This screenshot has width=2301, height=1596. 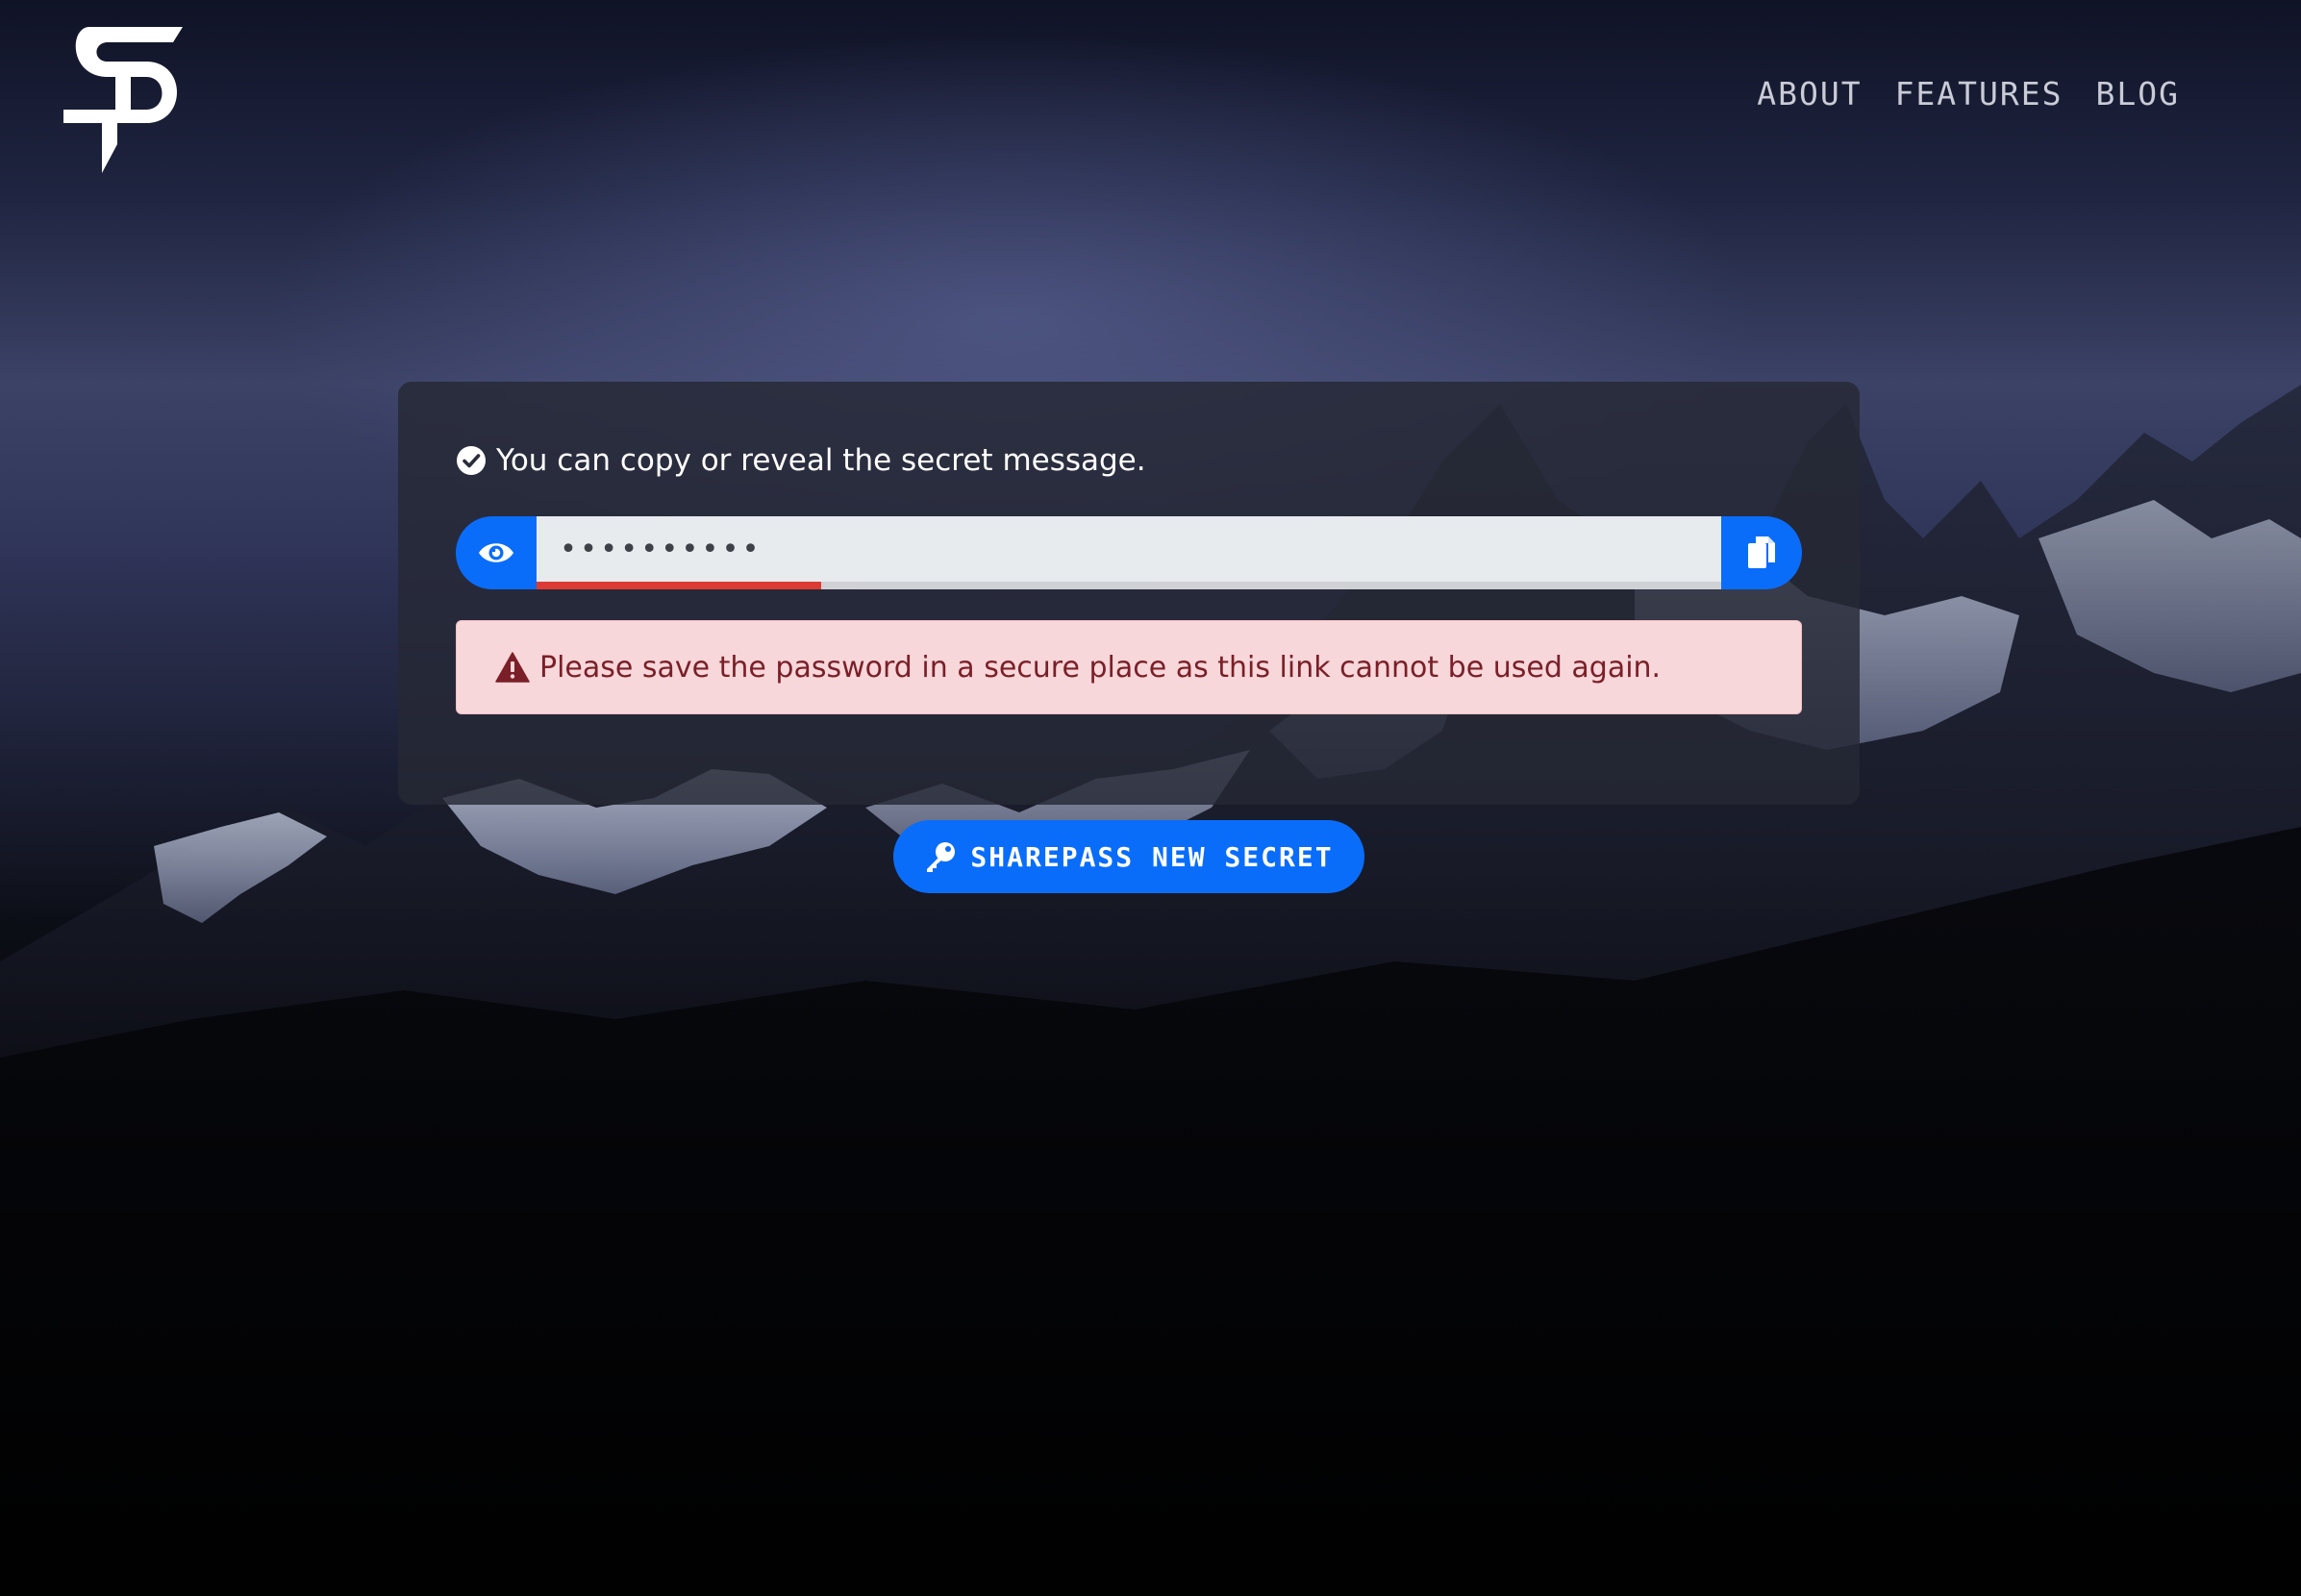 What do you see at coordinates (122, 98) in the screenshot?
I see `sharepass-logo` at bounding box center [122, 98].